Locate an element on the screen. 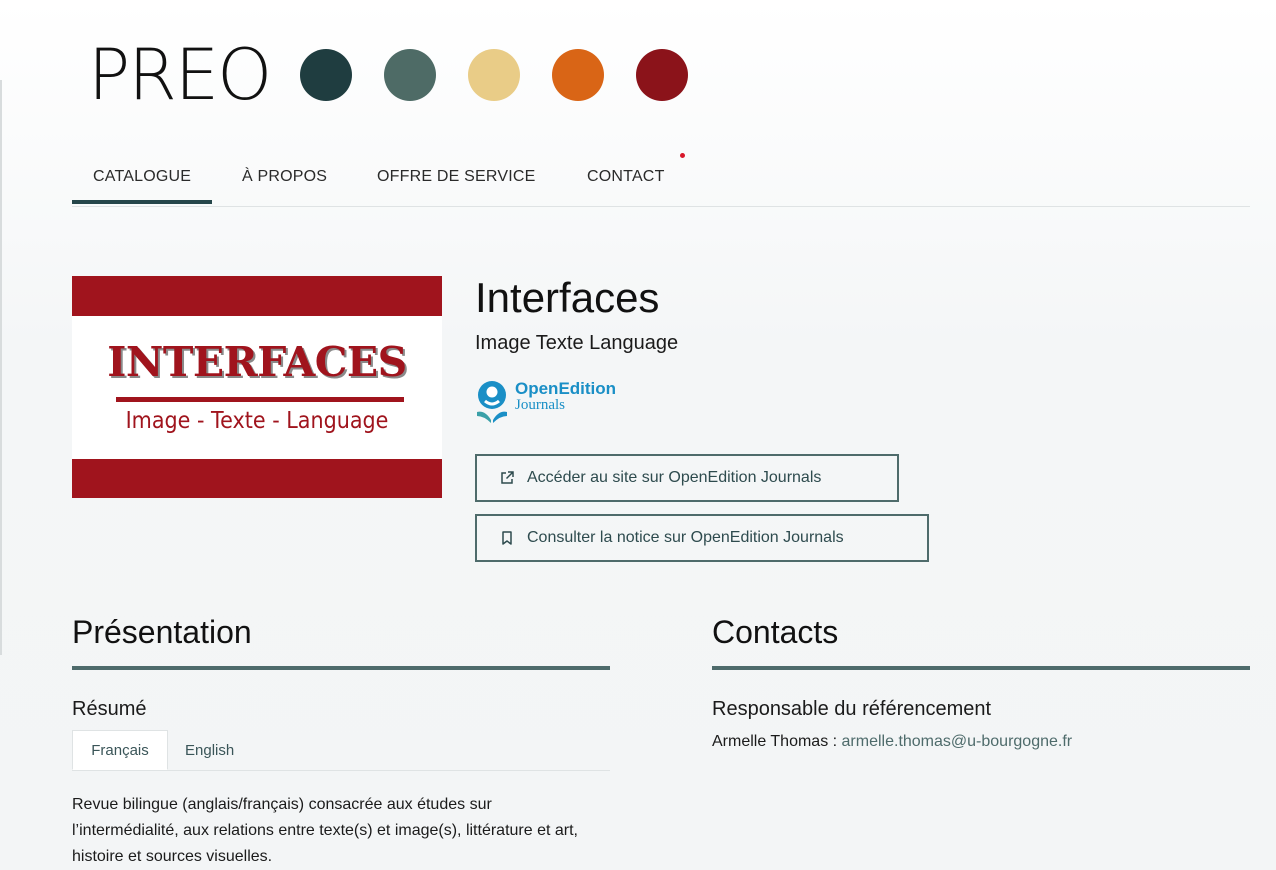  visit-site-button: Accéder au site sur OpenEdition Journals is located at coordinates (687, 478).